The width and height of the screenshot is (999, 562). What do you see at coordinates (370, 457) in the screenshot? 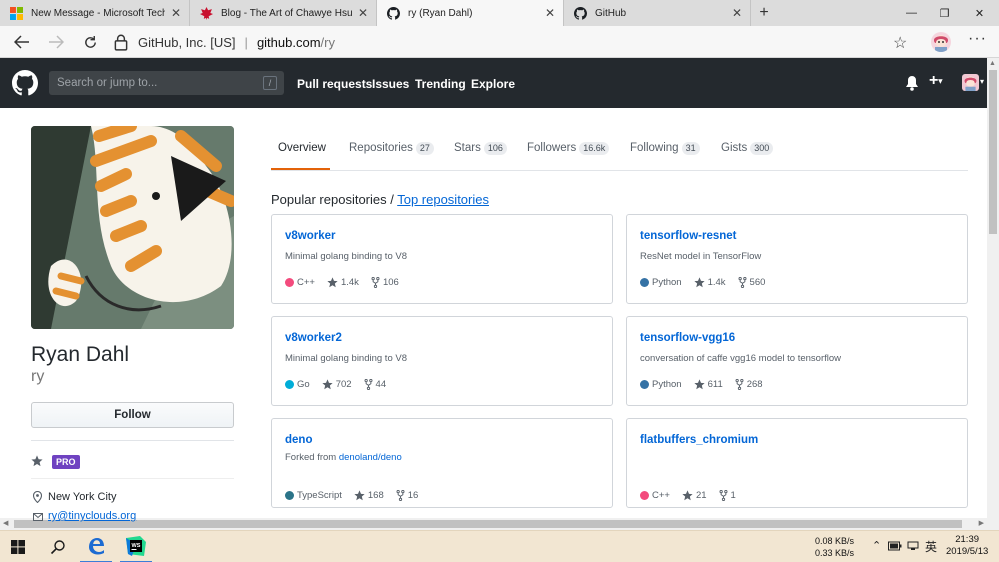
I see `fork-source-link: denoland/deno` at bounding box center [370, 457].